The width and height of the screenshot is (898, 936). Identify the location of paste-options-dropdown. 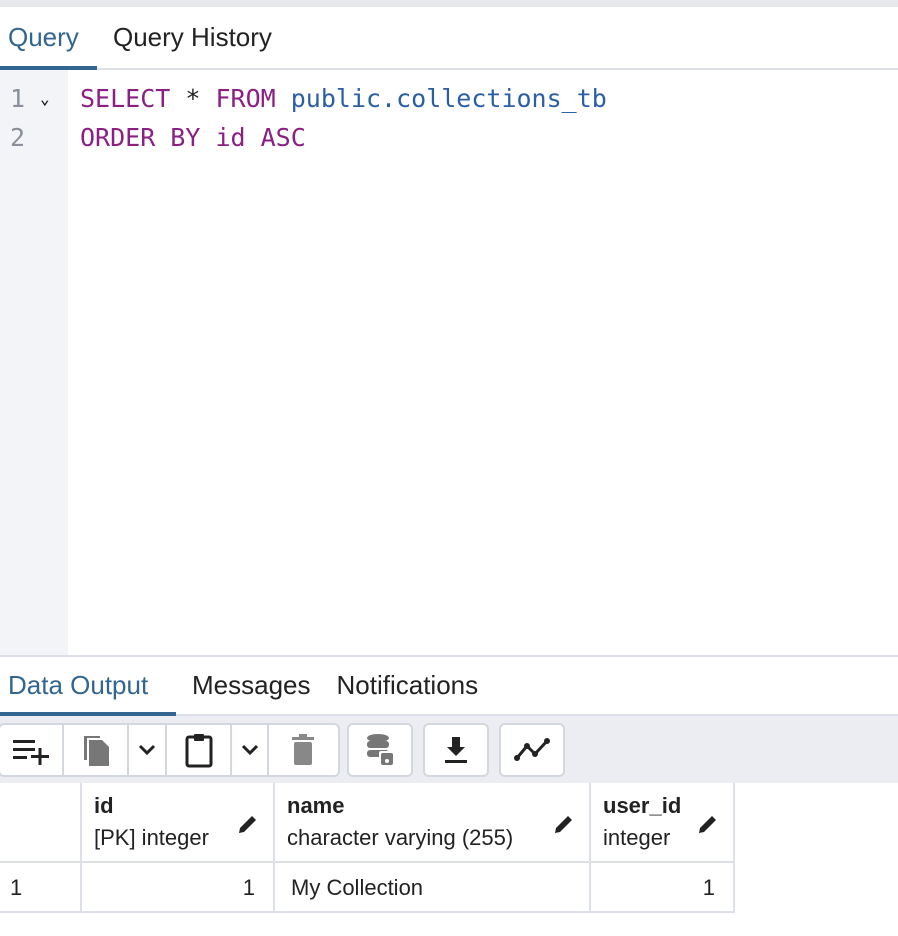
(250, 750).